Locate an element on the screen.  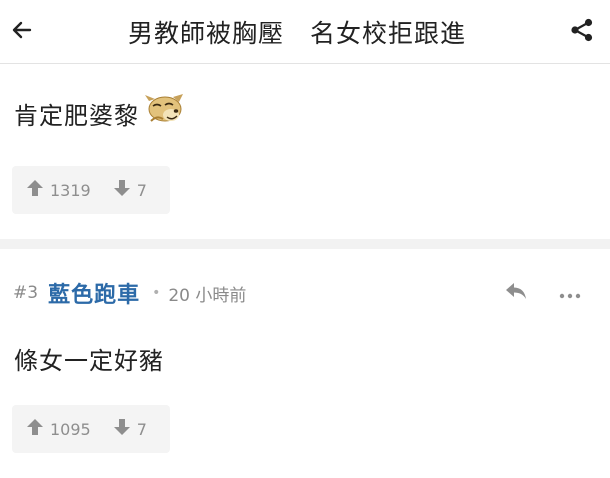
more-options-button is located at coordinates (570, 293).